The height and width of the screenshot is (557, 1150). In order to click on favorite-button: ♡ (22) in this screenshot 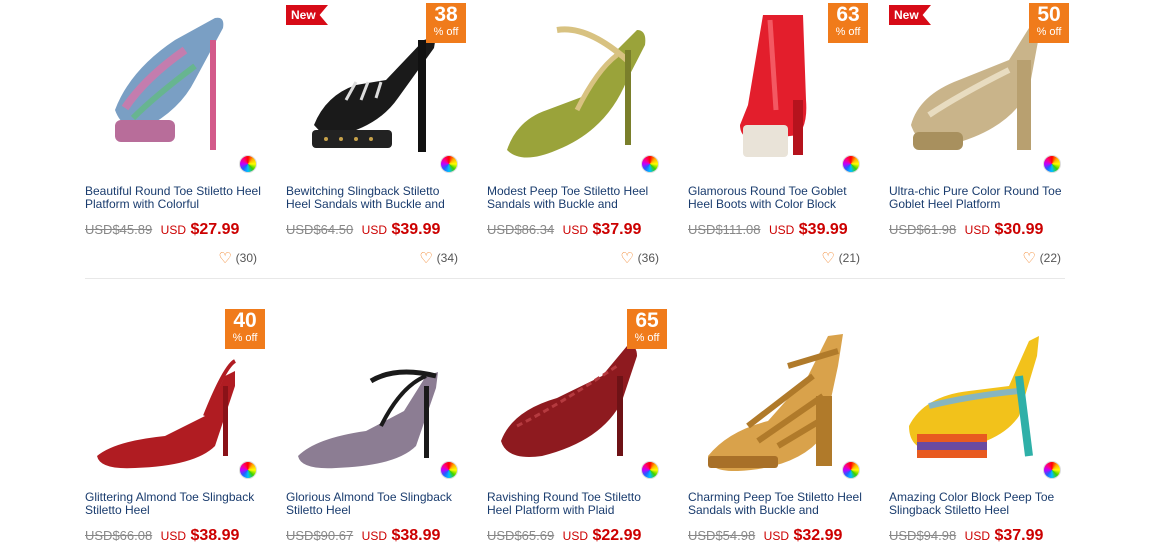, I will do `click(1041, 258)`.